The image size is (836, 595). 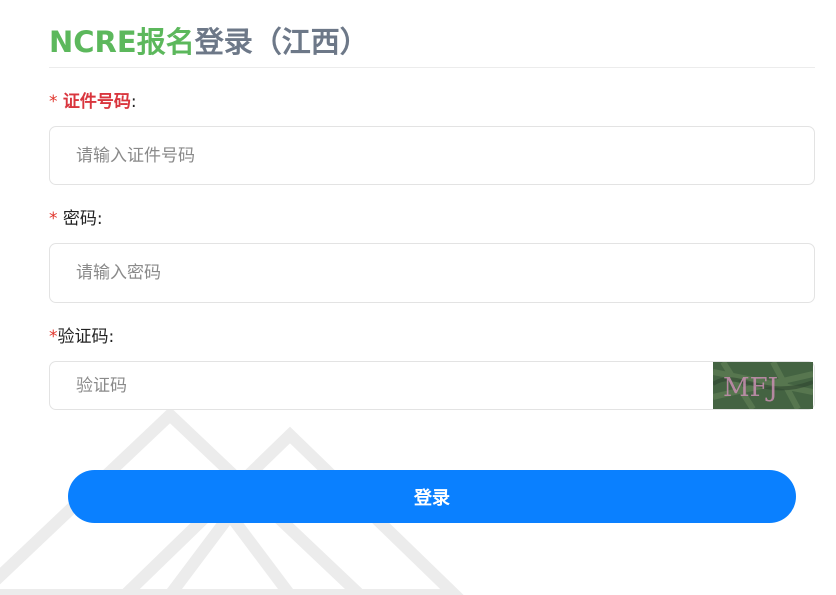 I want to click on id-number-label-text: 证件号码, so click(x=96, y=102).